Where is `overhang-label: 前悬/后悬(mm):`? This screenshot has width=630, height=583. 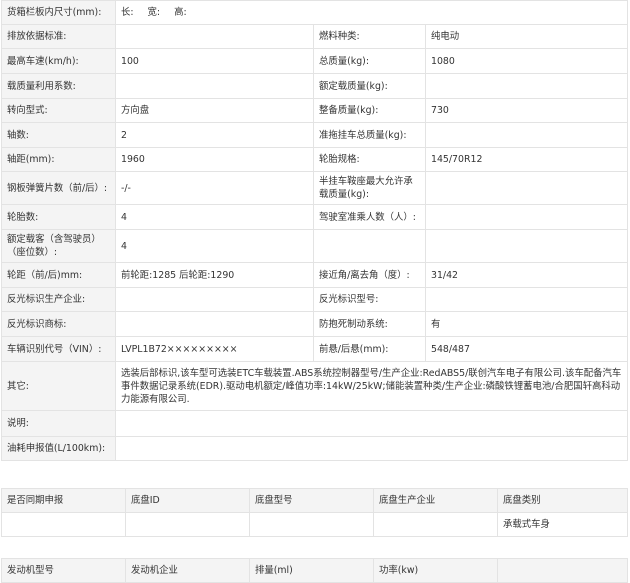 overhang-label: 前悬/后悬(mm): is located at coordinates (369, 349).